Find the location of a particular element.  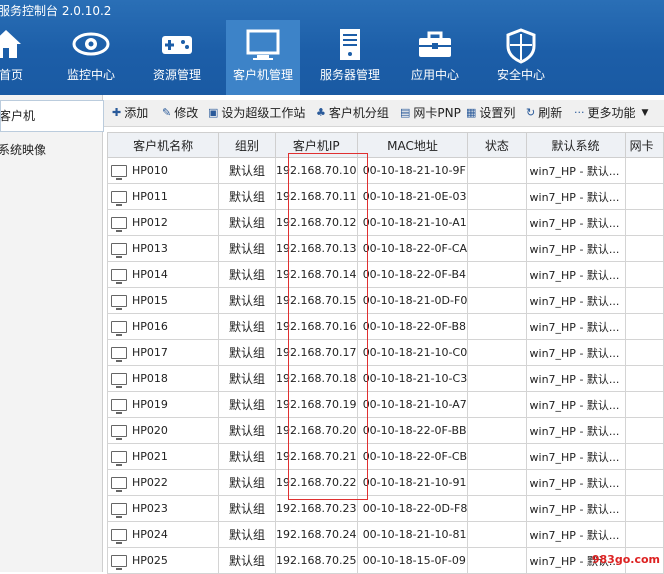

cell-client-name: HP025 is located at coordinates (163, 560).